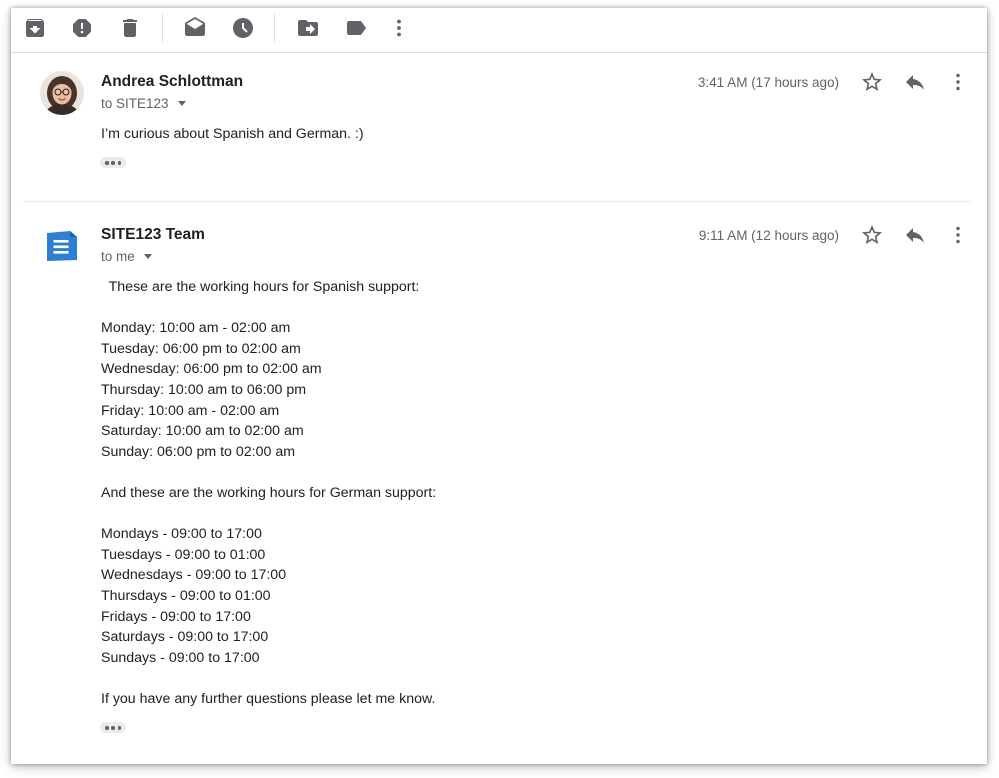  I want to click on recipient-details-toggle: to SITE123, so click(143, 103).